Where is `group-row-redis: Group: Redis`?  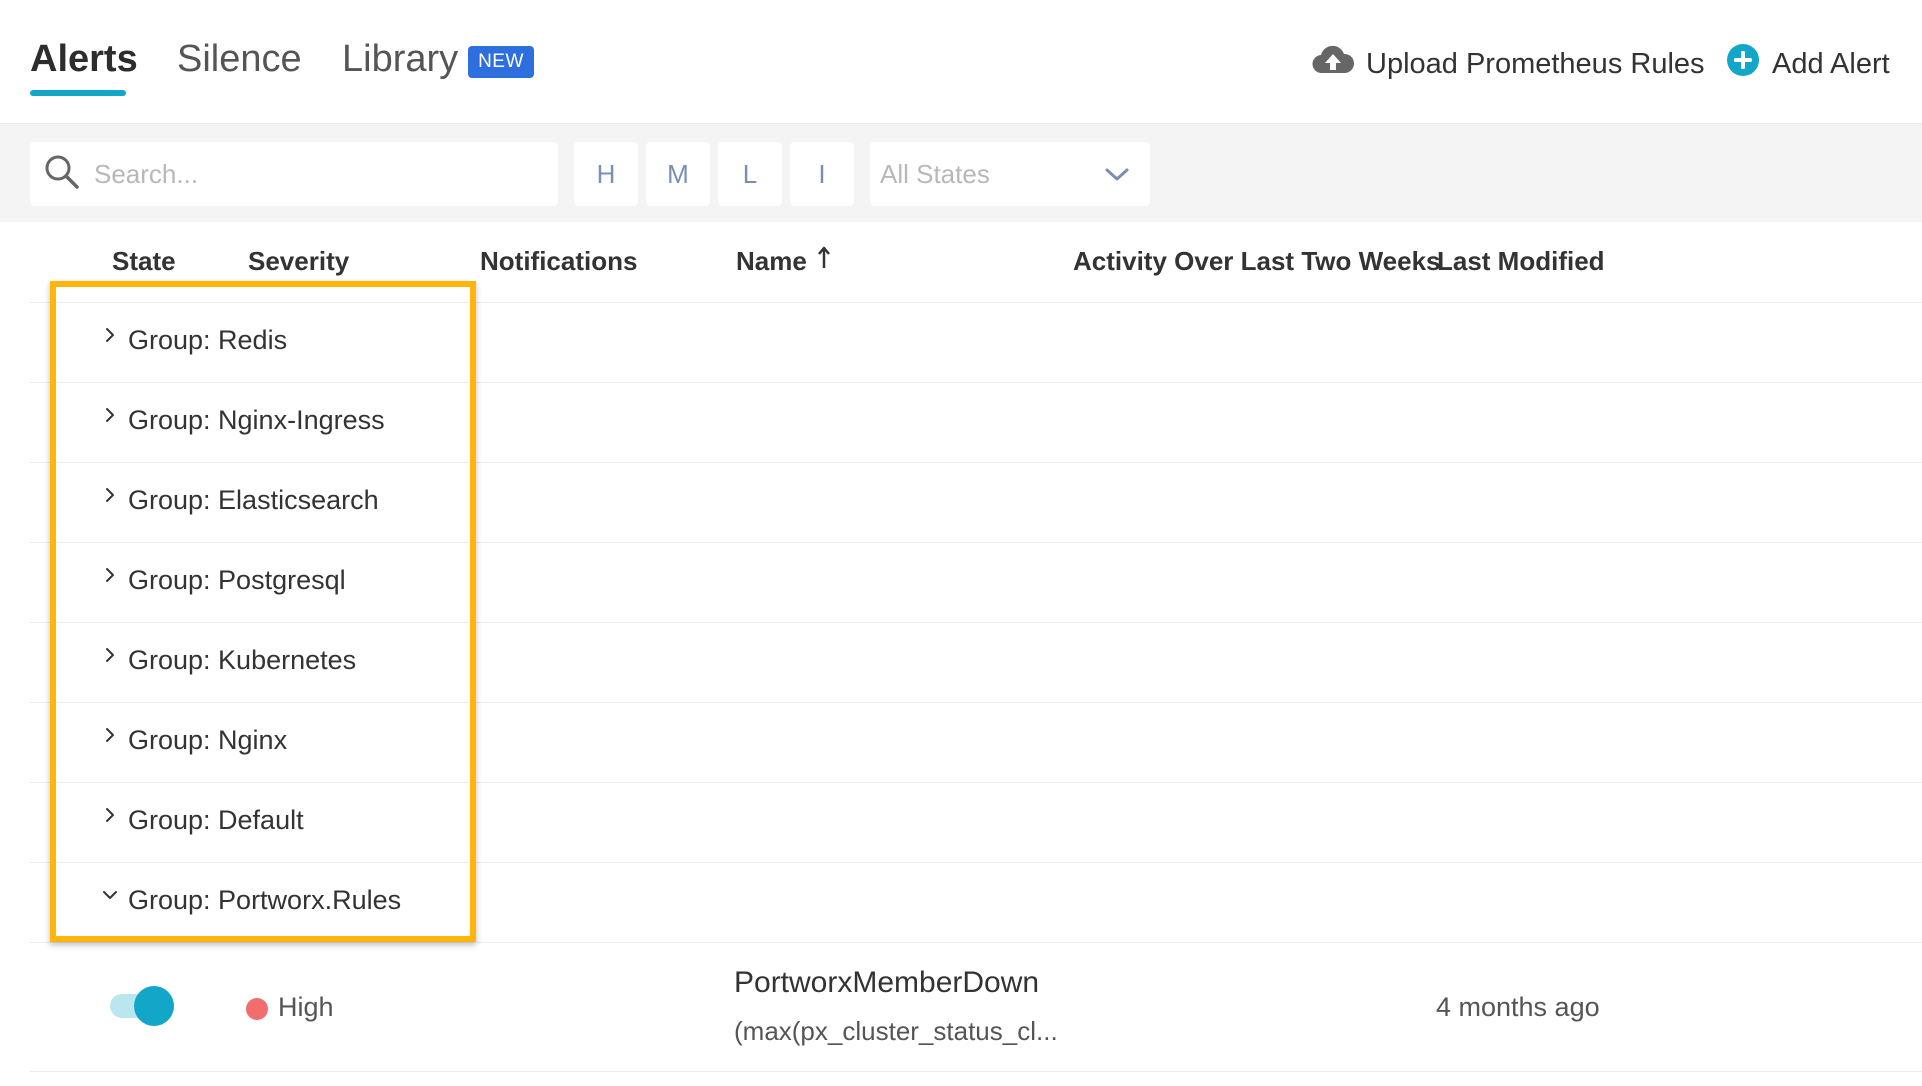
group-row-redis: Group: Redis is located at coordinates (976, 343).